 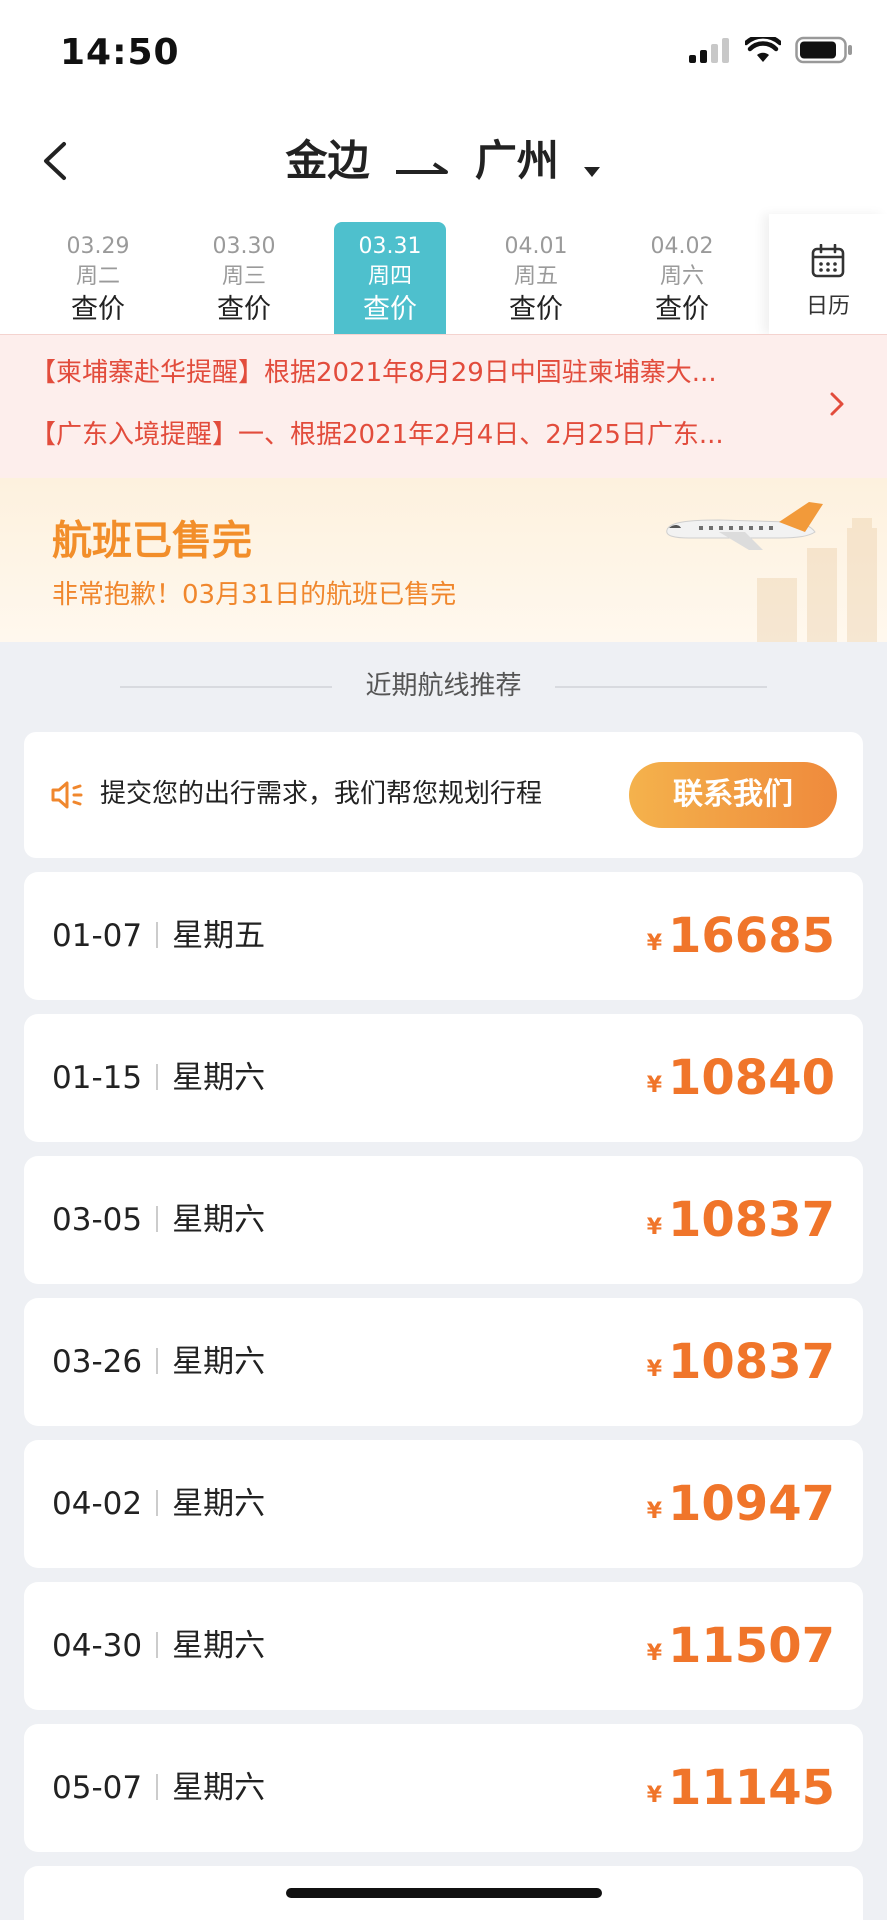 I want to click on row-date: 01-07, so click(x=97, y=936).